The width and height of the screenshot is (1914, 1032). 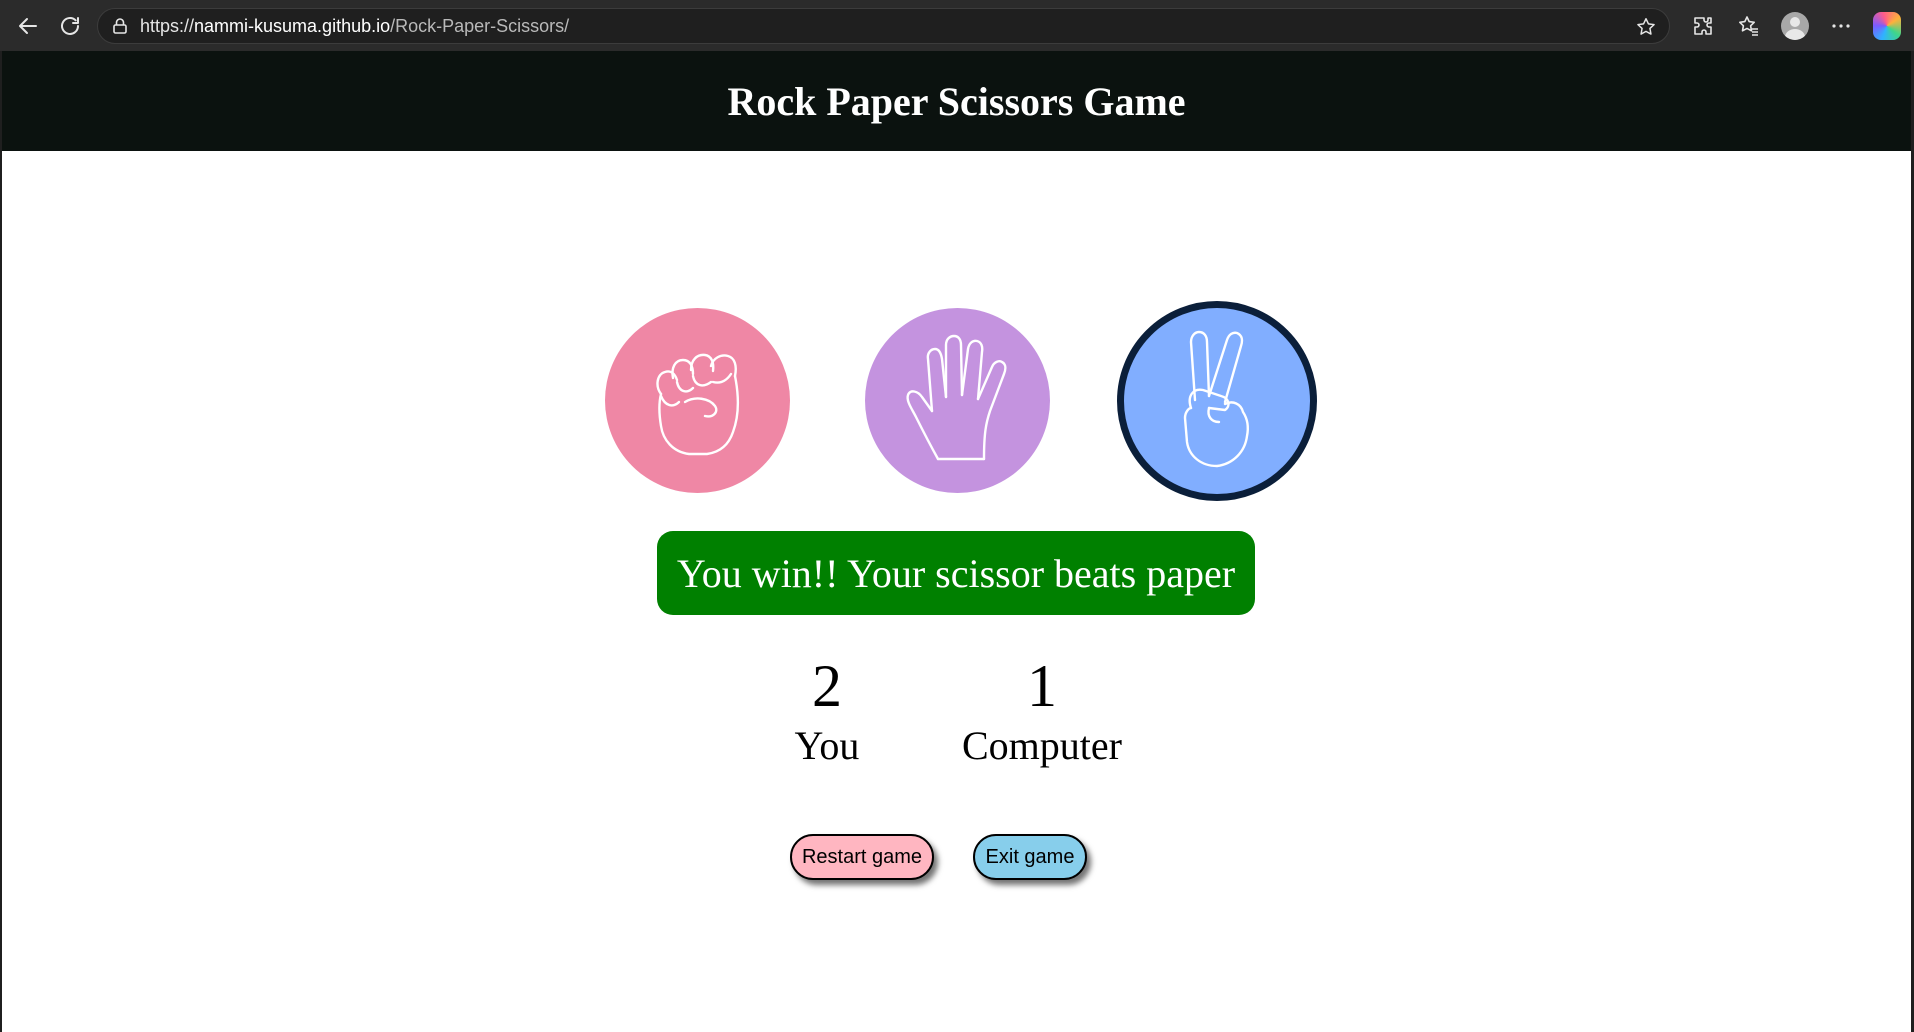 What do you see at coordinates (1042, 745) in the screenshot?
I see `computer-score-label: Computer` at bounding box center [1042, 745].